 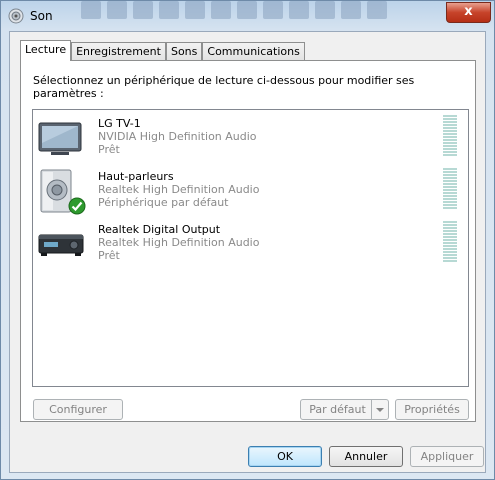 What do you see at coordinates (447, 456) in the screenshot?
I see `apply-button: Appliquer` at bounding box center [447, 456].